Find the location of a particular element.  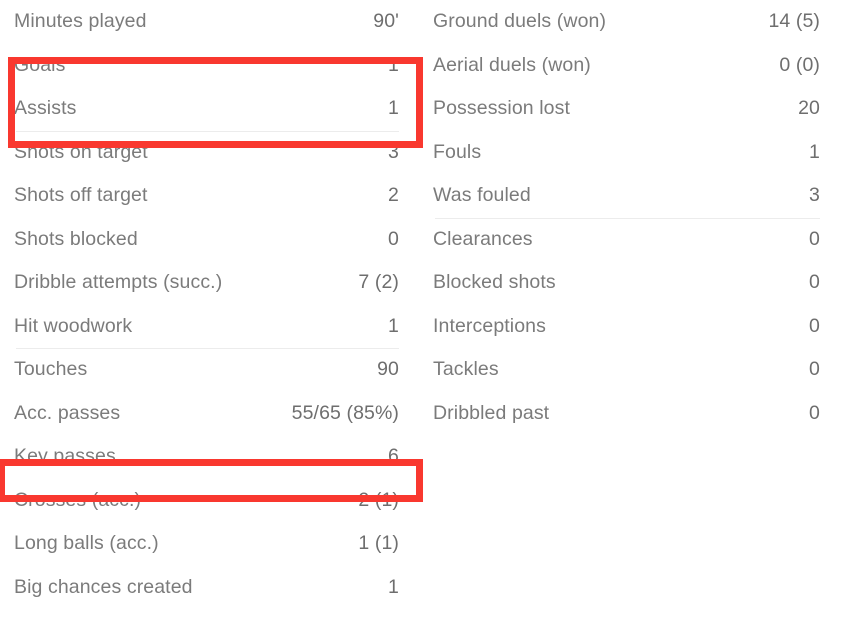

stat-label: Crosses (acc.) is located at coordinates (78, 499).